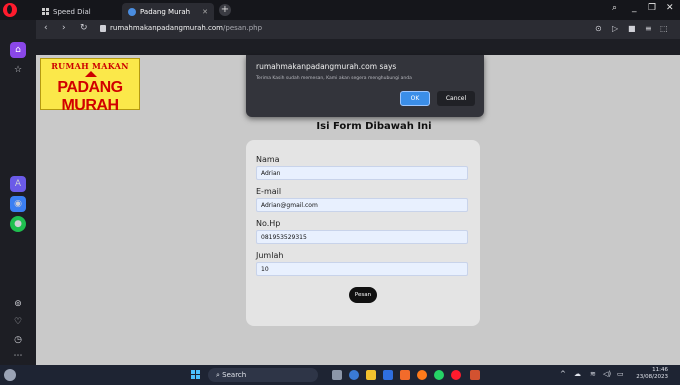 This screenshot has height=385, width=680. Describe the element at coordinates (439, 375) in the screenshot. I see `whatsapp-taskbar-icon` at that location.